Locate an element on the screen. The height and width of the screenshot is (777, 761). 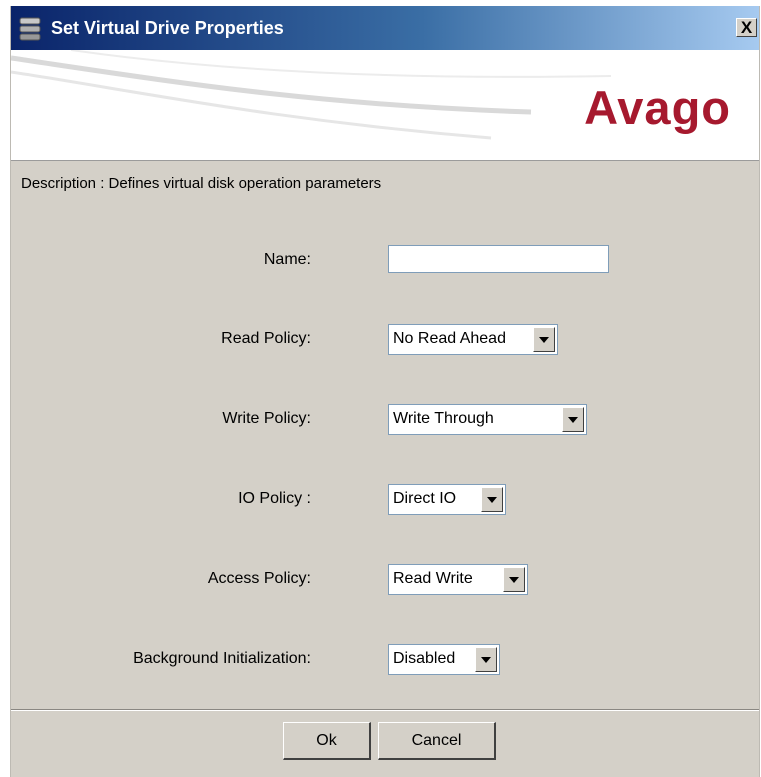
write-policy-dropdown-button is located at coordinates (573, 419).